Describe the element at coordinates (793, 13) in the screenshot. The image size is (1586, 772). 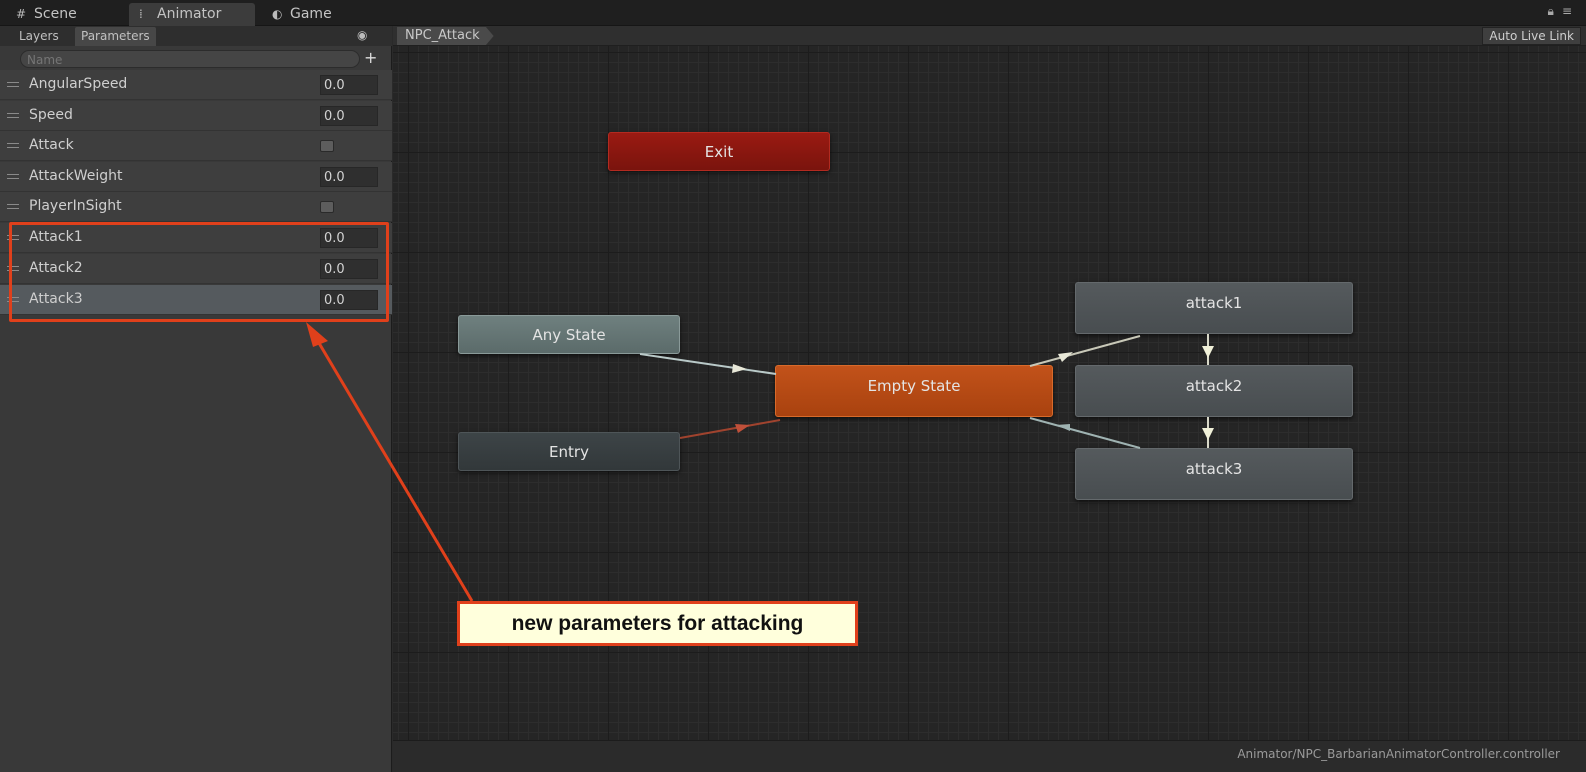
I see `window-tab-bar: # Scene ⁞ Animator ◐ Game 🔒︎ ≡` at that location.